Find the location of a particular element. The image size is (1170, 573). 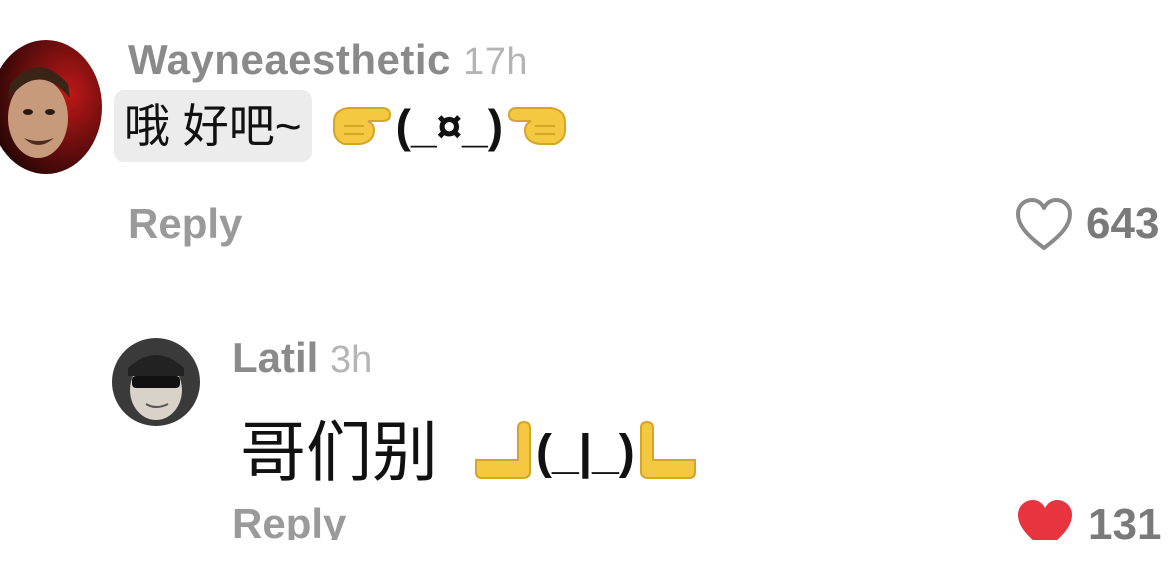

username-text: Wayneaesthetic is located at coordinates (289, 59).